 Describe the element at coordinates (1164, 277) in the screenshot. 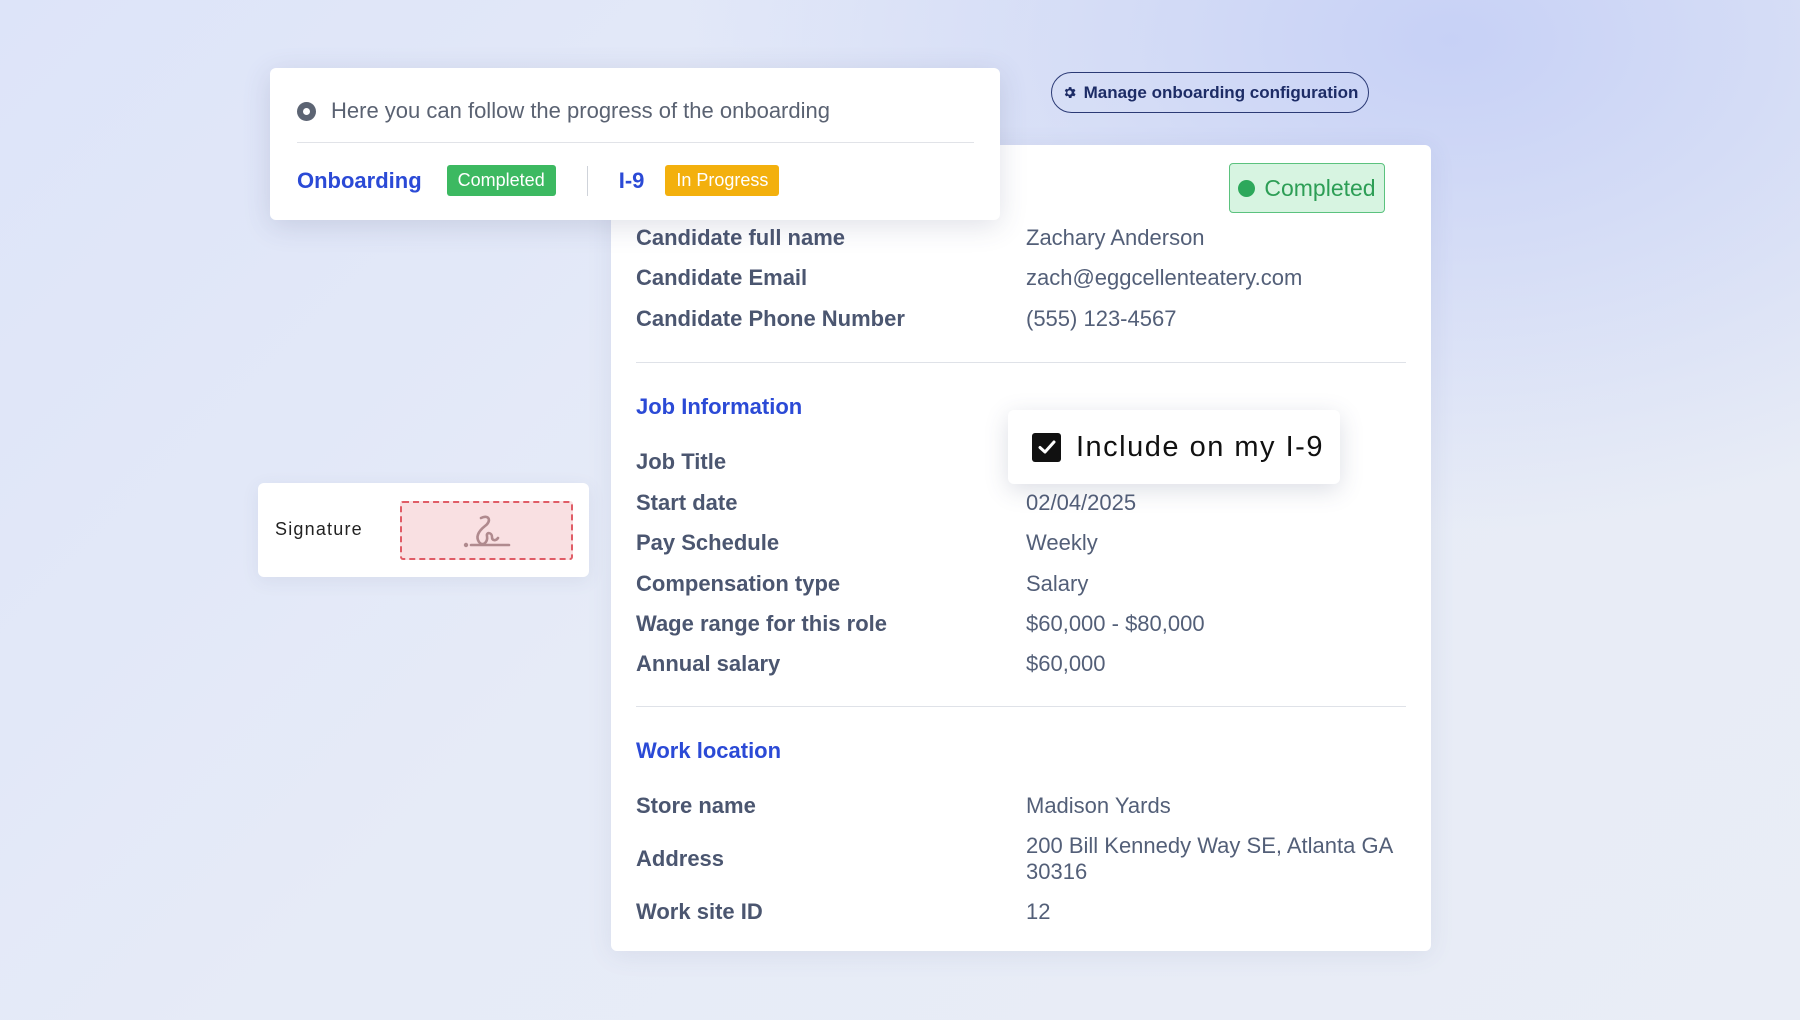

I see `detail-value: zach@eggcellenteatery.com` at that location.